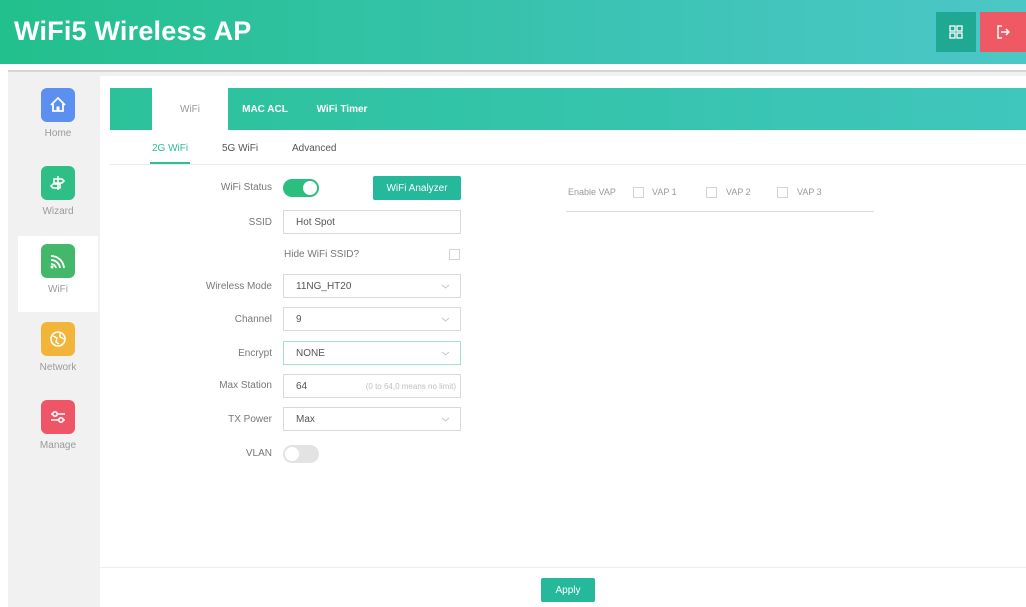 The height and width of the screenshot is (607, 1026). What do you see at coordinates (58, 445) in the screenshot?
I see `sidebar-item-label: Manage` at bounding box center [58, 445].